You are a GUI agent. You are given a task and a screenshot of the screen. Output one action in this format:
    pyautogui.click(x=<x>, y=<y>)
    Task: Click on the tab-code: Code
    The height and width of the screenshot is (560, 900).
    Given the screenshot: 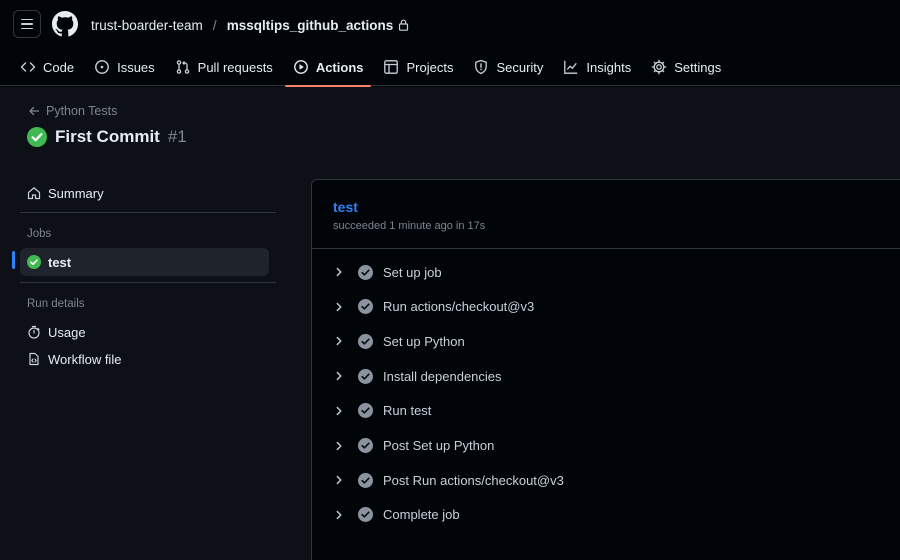 What is the action you would take?
    pyautogui.click(x=47, y=67)
    